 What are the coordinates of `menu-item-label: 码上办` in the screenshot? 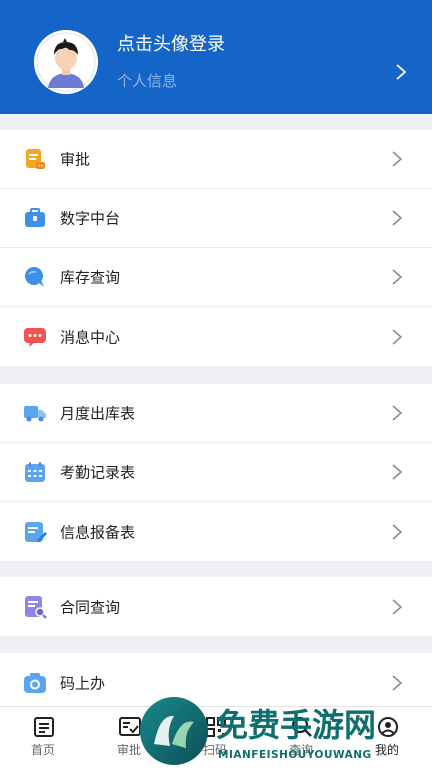 It's located at (83, 683).